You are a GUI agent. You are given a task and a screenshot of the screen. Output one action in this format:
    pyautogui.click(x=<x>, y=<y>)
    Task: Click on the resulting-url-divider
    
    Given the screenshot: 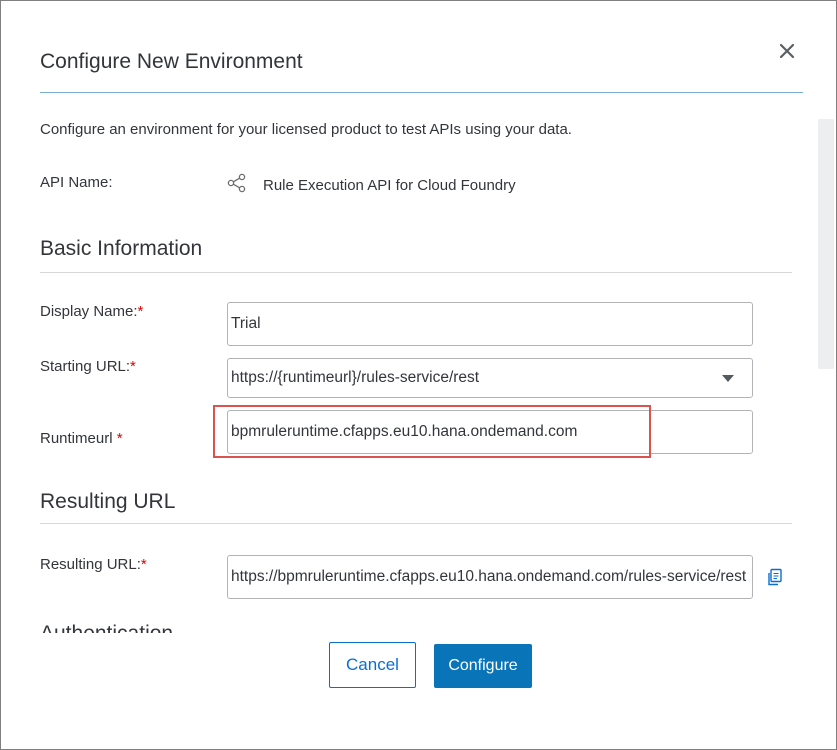 What is the action you would take?
    pyautogui.click(x=416, y=523)
    